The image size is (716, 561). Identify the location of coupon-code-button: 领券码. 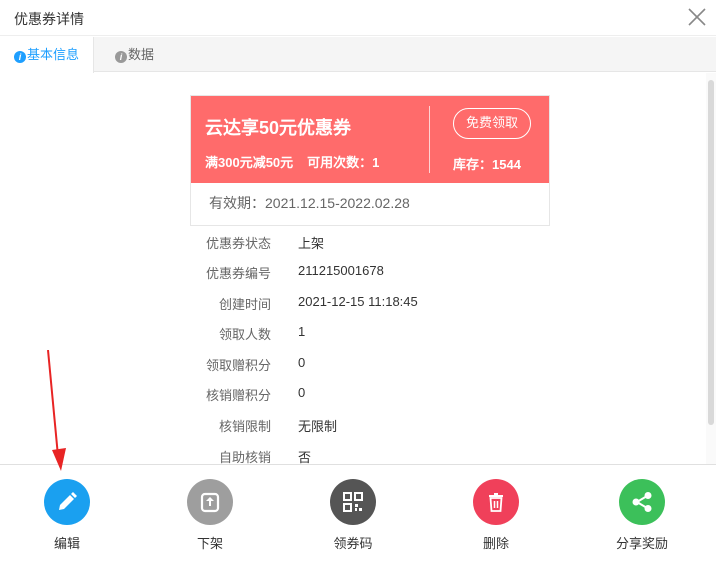
(353, 515).